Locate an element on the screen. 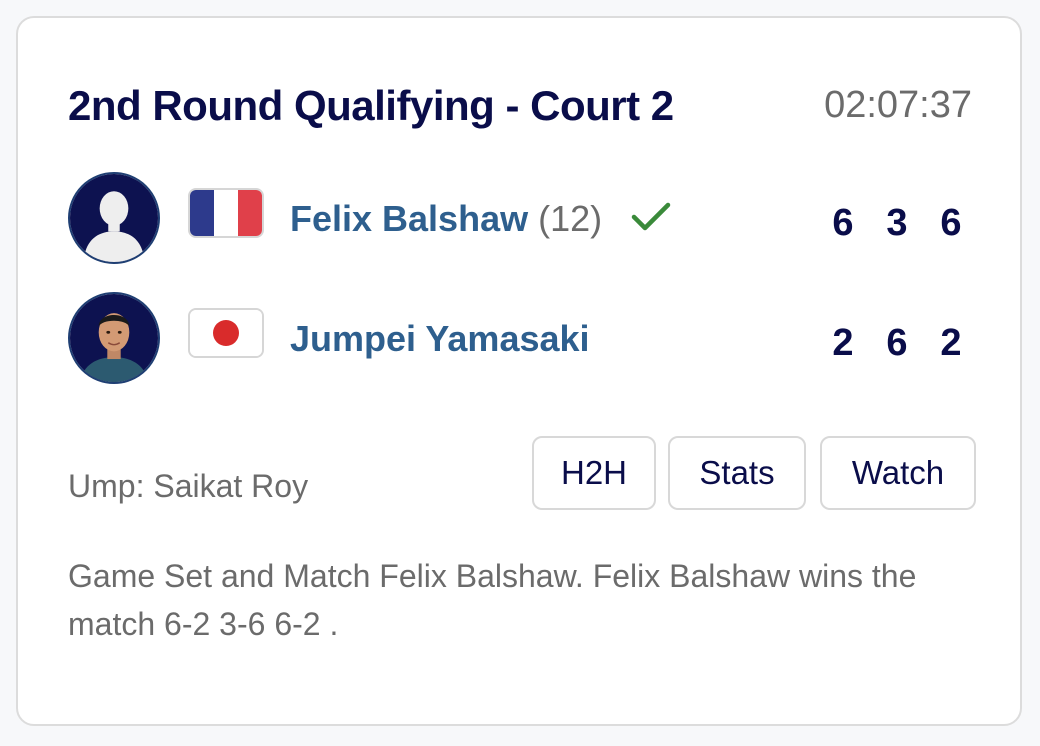 This screenshot has height=746, width=1040. player-name: Jumpei Yamasaki is located at coordinates (440, 339).